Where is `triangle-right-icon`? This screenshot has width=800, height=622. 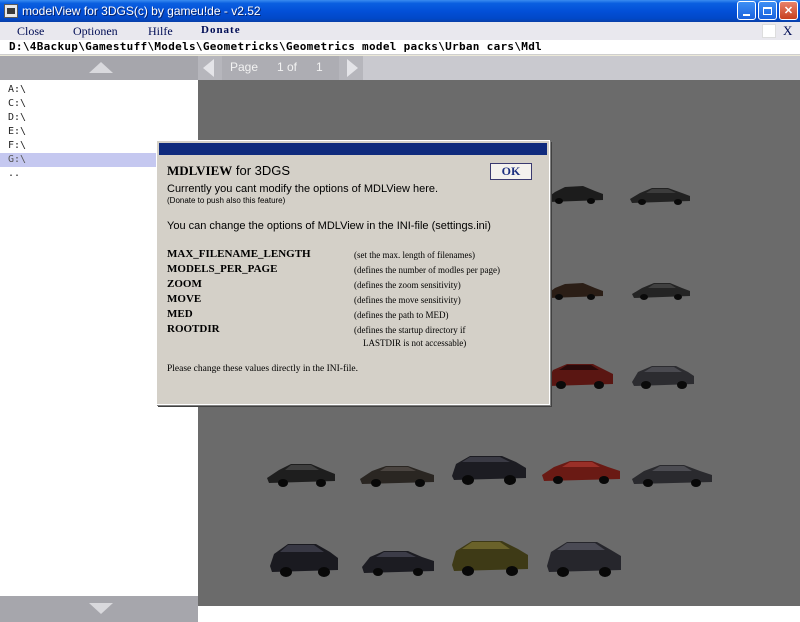 triangle-right-icon is located at coordinates (352, 68).